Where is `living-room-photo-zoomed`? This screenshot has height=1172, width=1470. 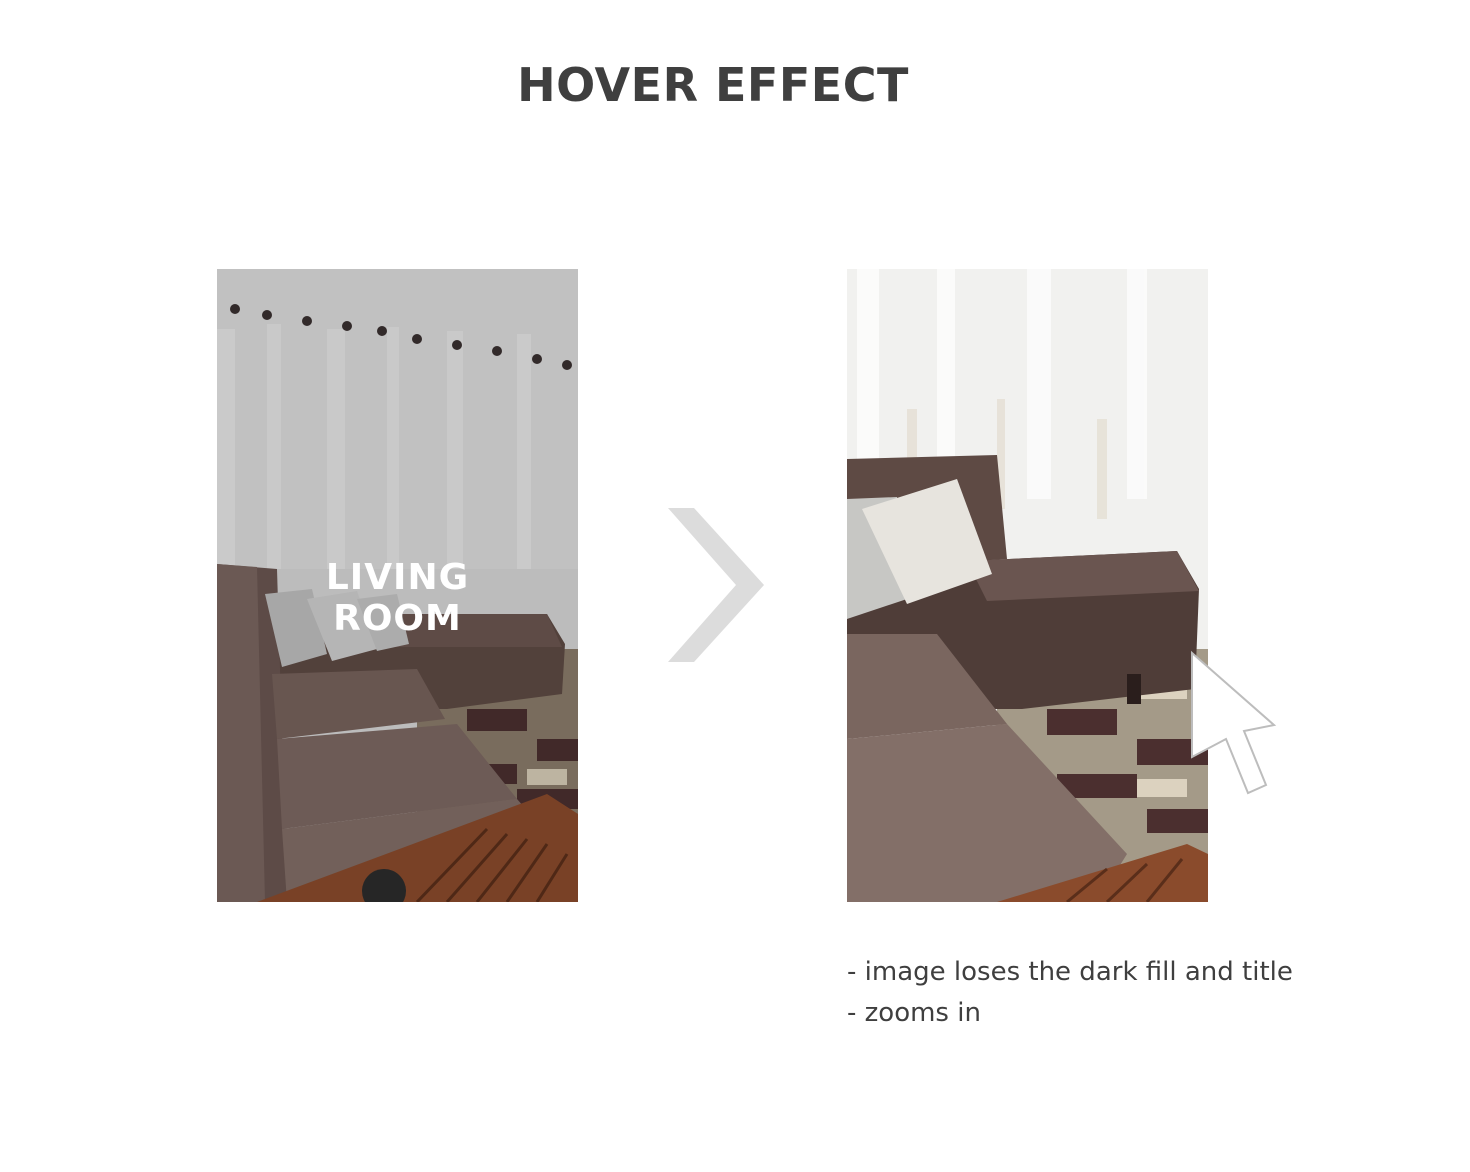
living-room-photo-zoomed is located at coordinates (1027, 585).